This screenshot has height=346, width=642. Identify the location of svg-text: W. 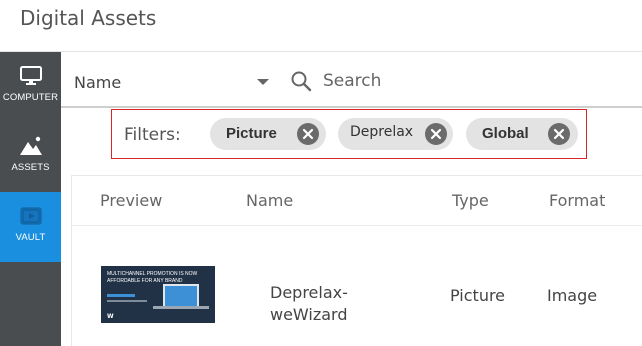
(110, 316).